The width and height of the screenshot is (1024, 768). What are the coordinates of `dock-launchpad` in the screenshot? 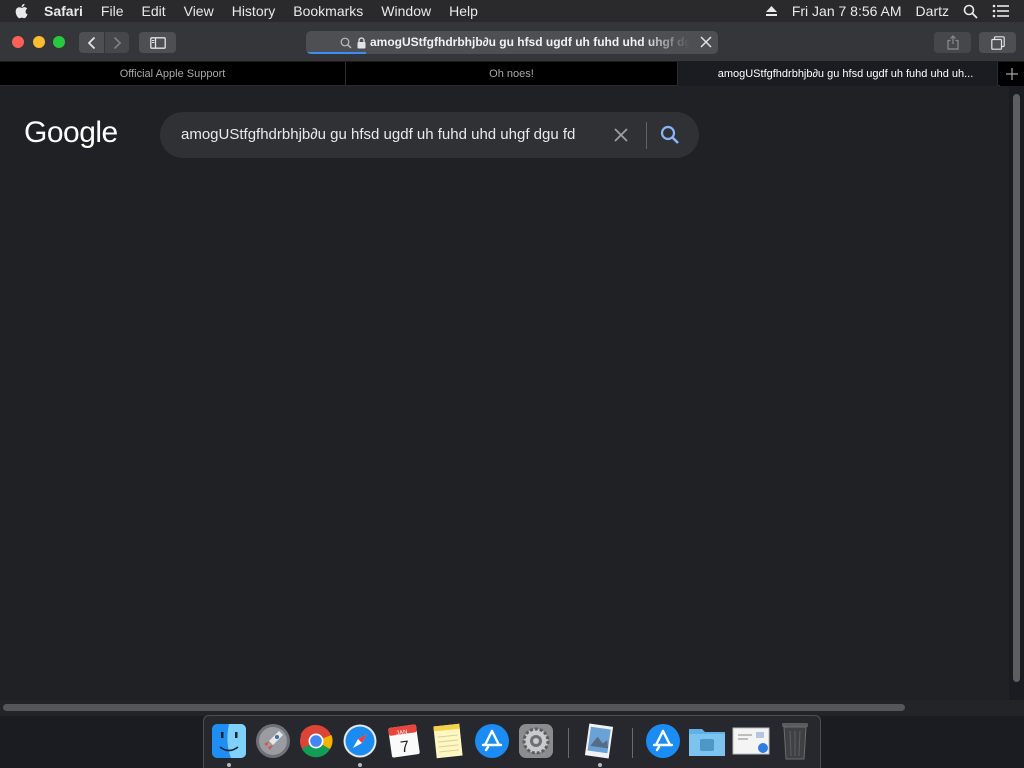 It's located at (273, 741).